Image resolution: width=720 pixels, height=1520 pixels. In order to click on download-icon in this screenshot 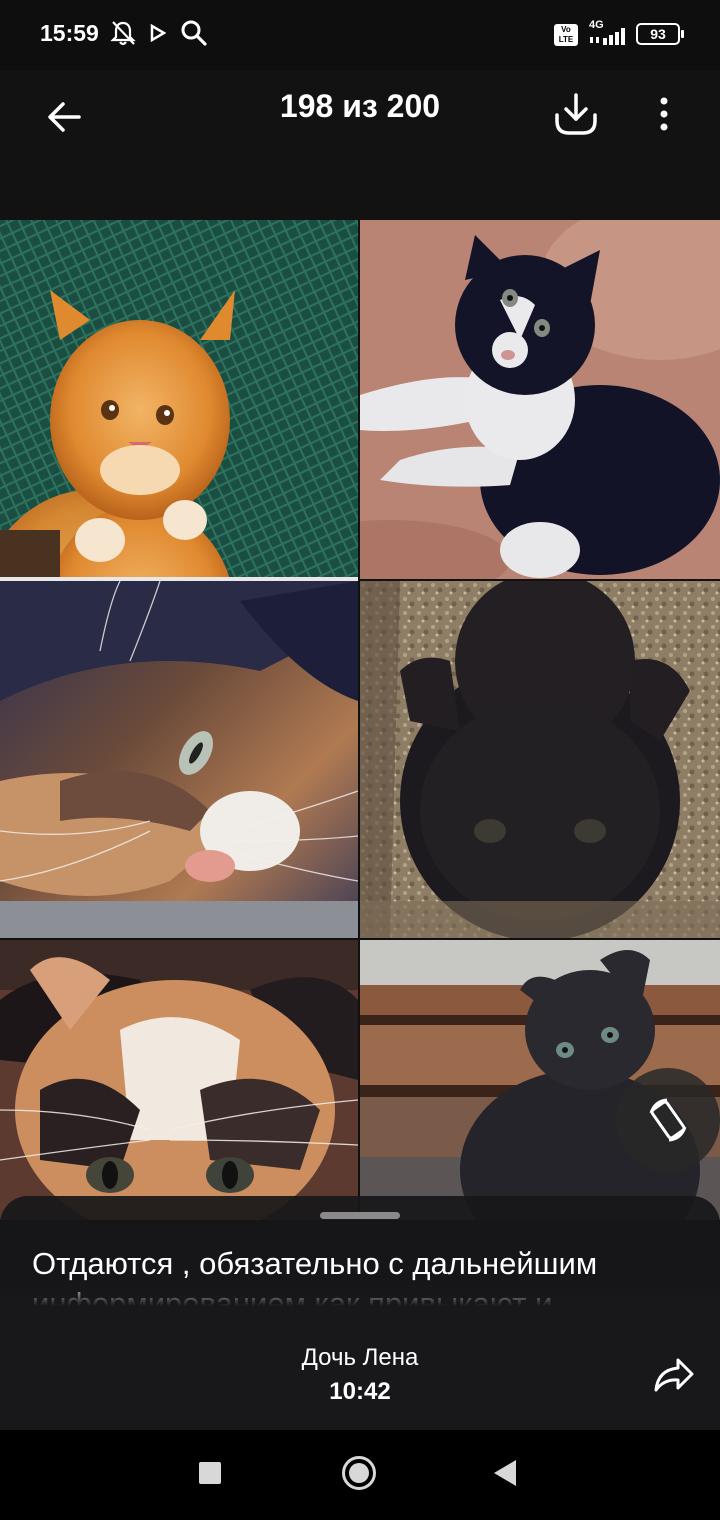, I will do `click(576, 114)`.